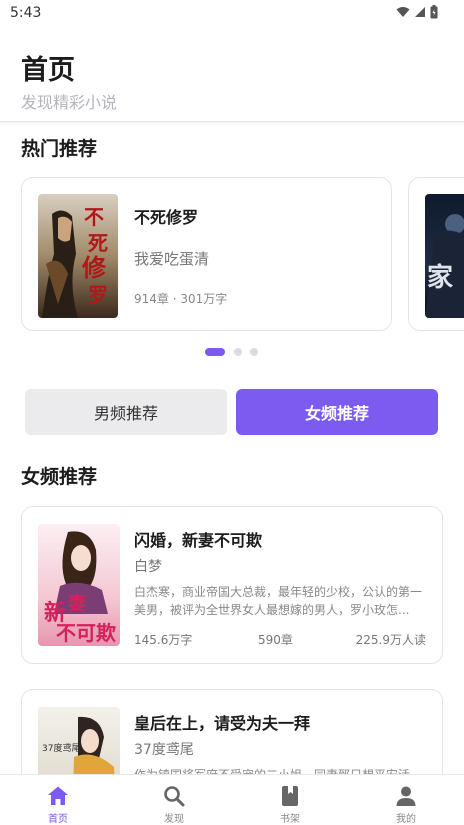 The width and height of the screenshot is (464, 825). What do you see at coordinates (406, 819) in the screenshot?
I see `nav-label: 我的` at bounding box center [406, 819].